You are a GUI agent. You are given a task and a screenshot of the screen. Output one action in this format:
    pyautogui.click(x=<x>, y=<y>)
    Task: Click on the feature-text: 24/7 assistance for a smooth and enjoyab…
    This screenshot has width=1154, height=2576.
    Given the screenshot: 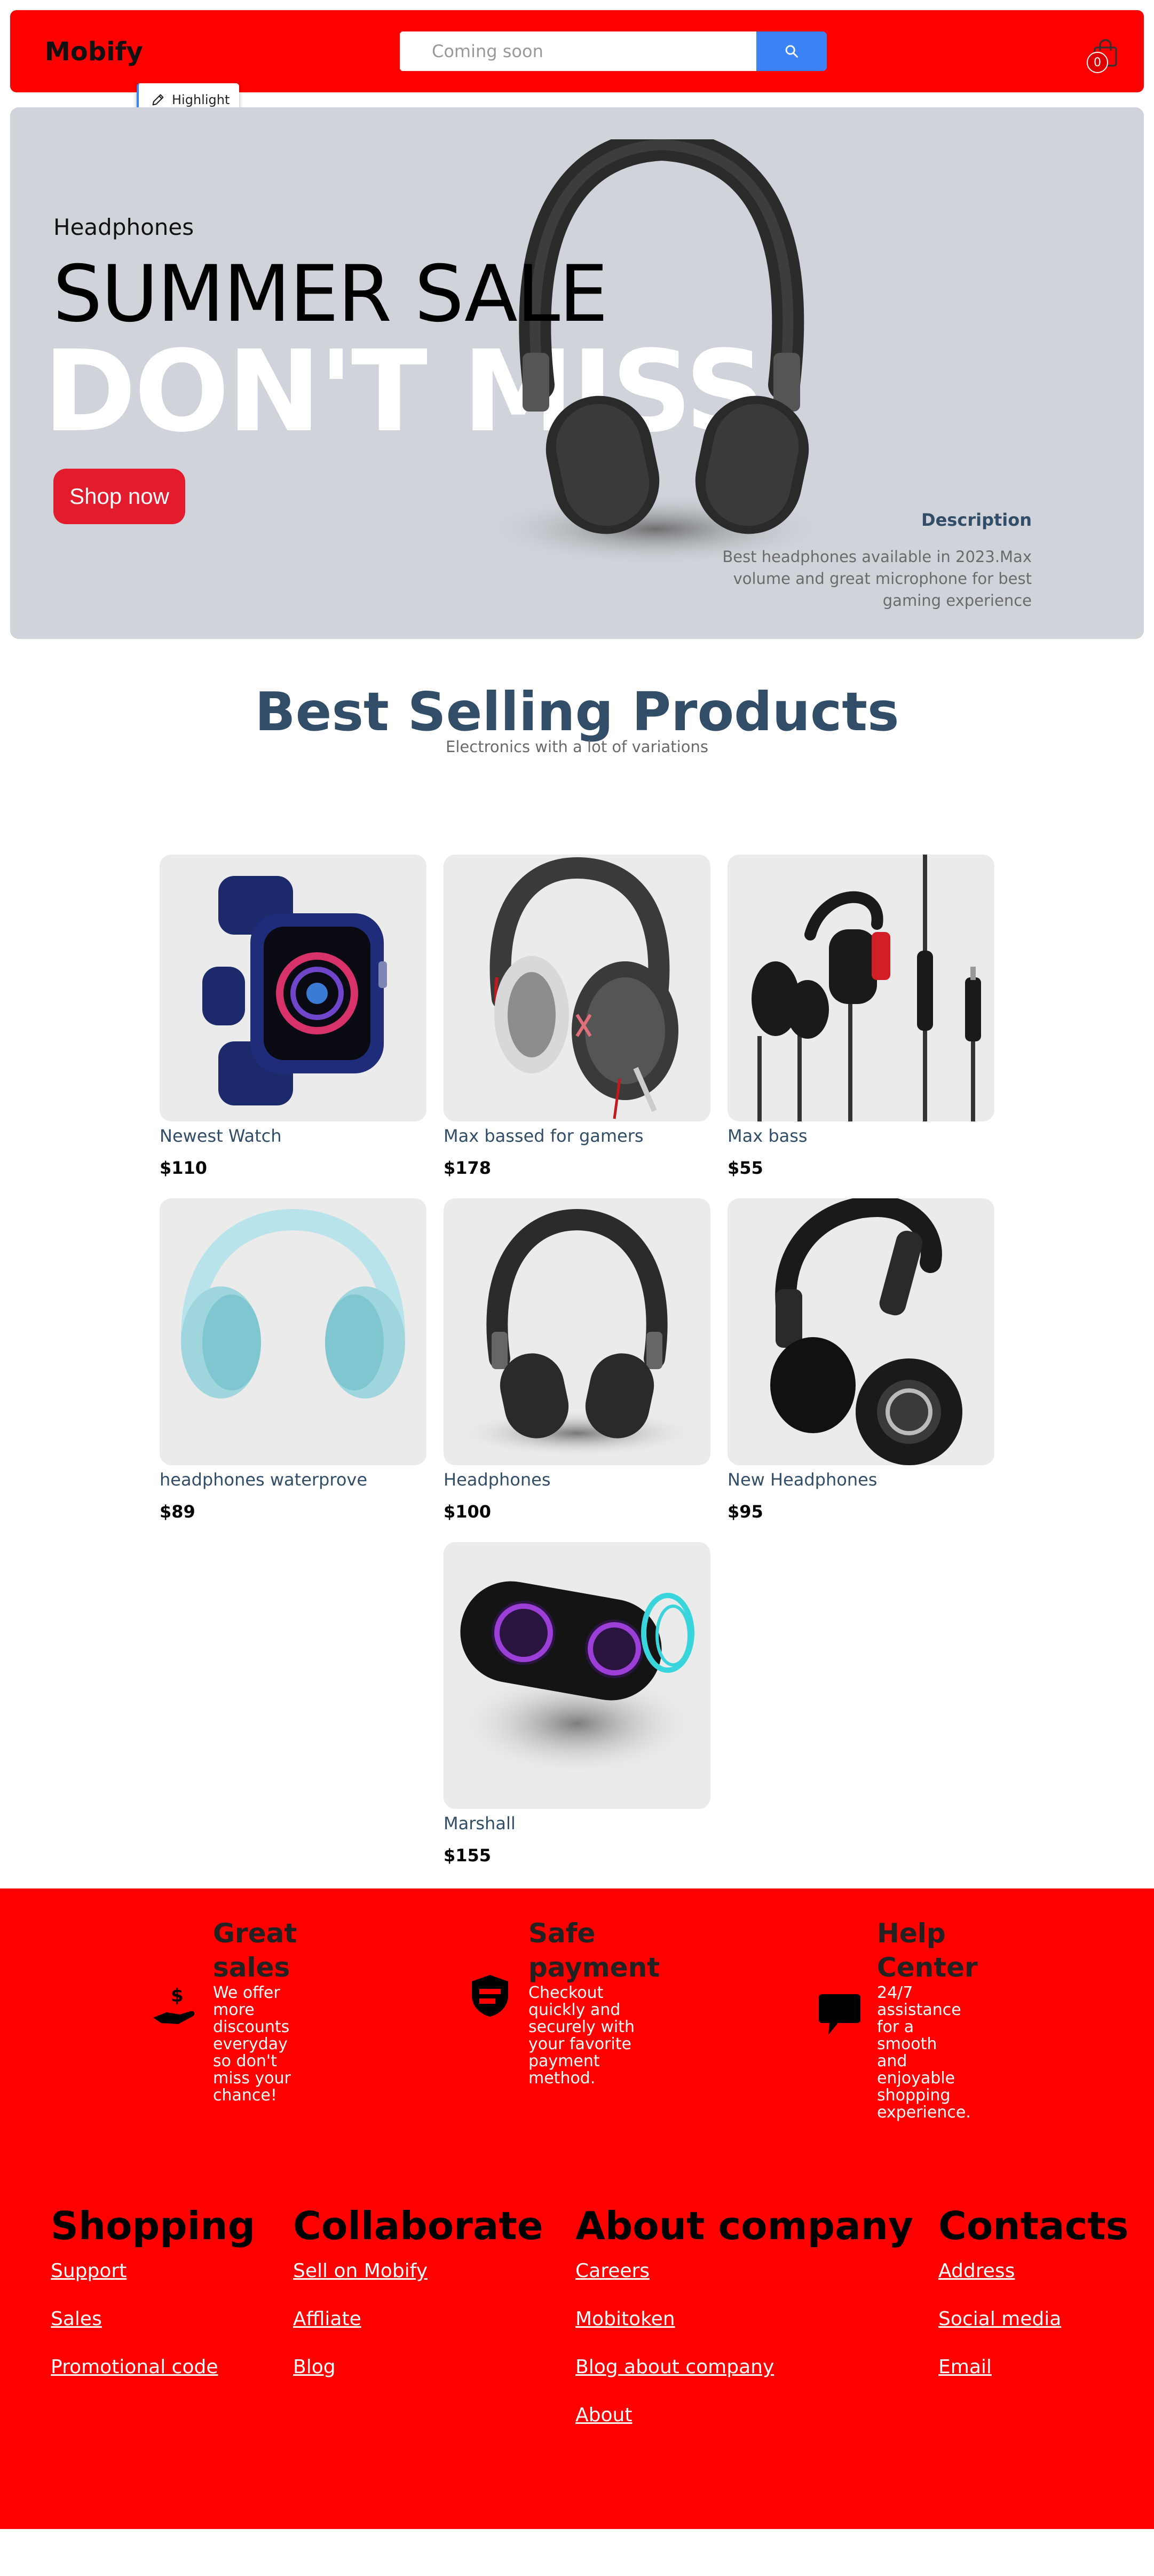 What is the action you would take?
    pyautogui.click(x=924, y=2053)
    